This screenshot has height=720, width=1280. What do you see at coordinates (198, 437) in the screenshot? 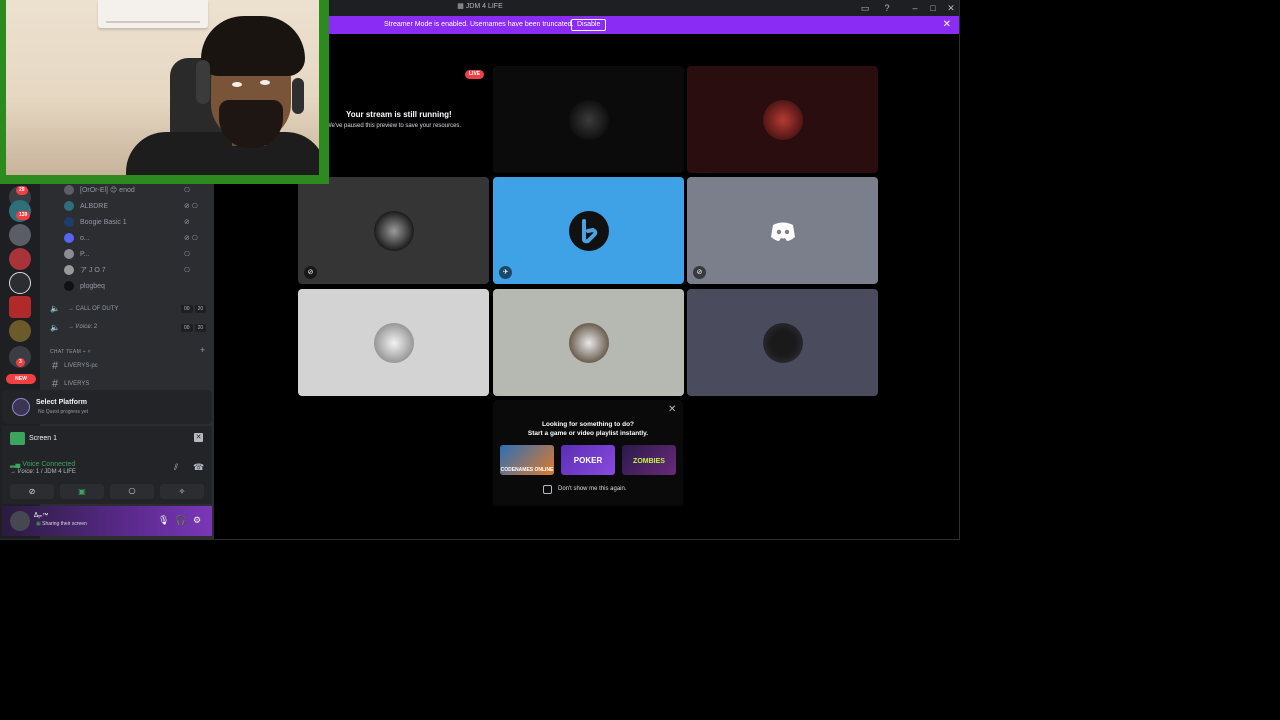
I see `stop-stream-icon: ✕` at bounding box center [198, 437].